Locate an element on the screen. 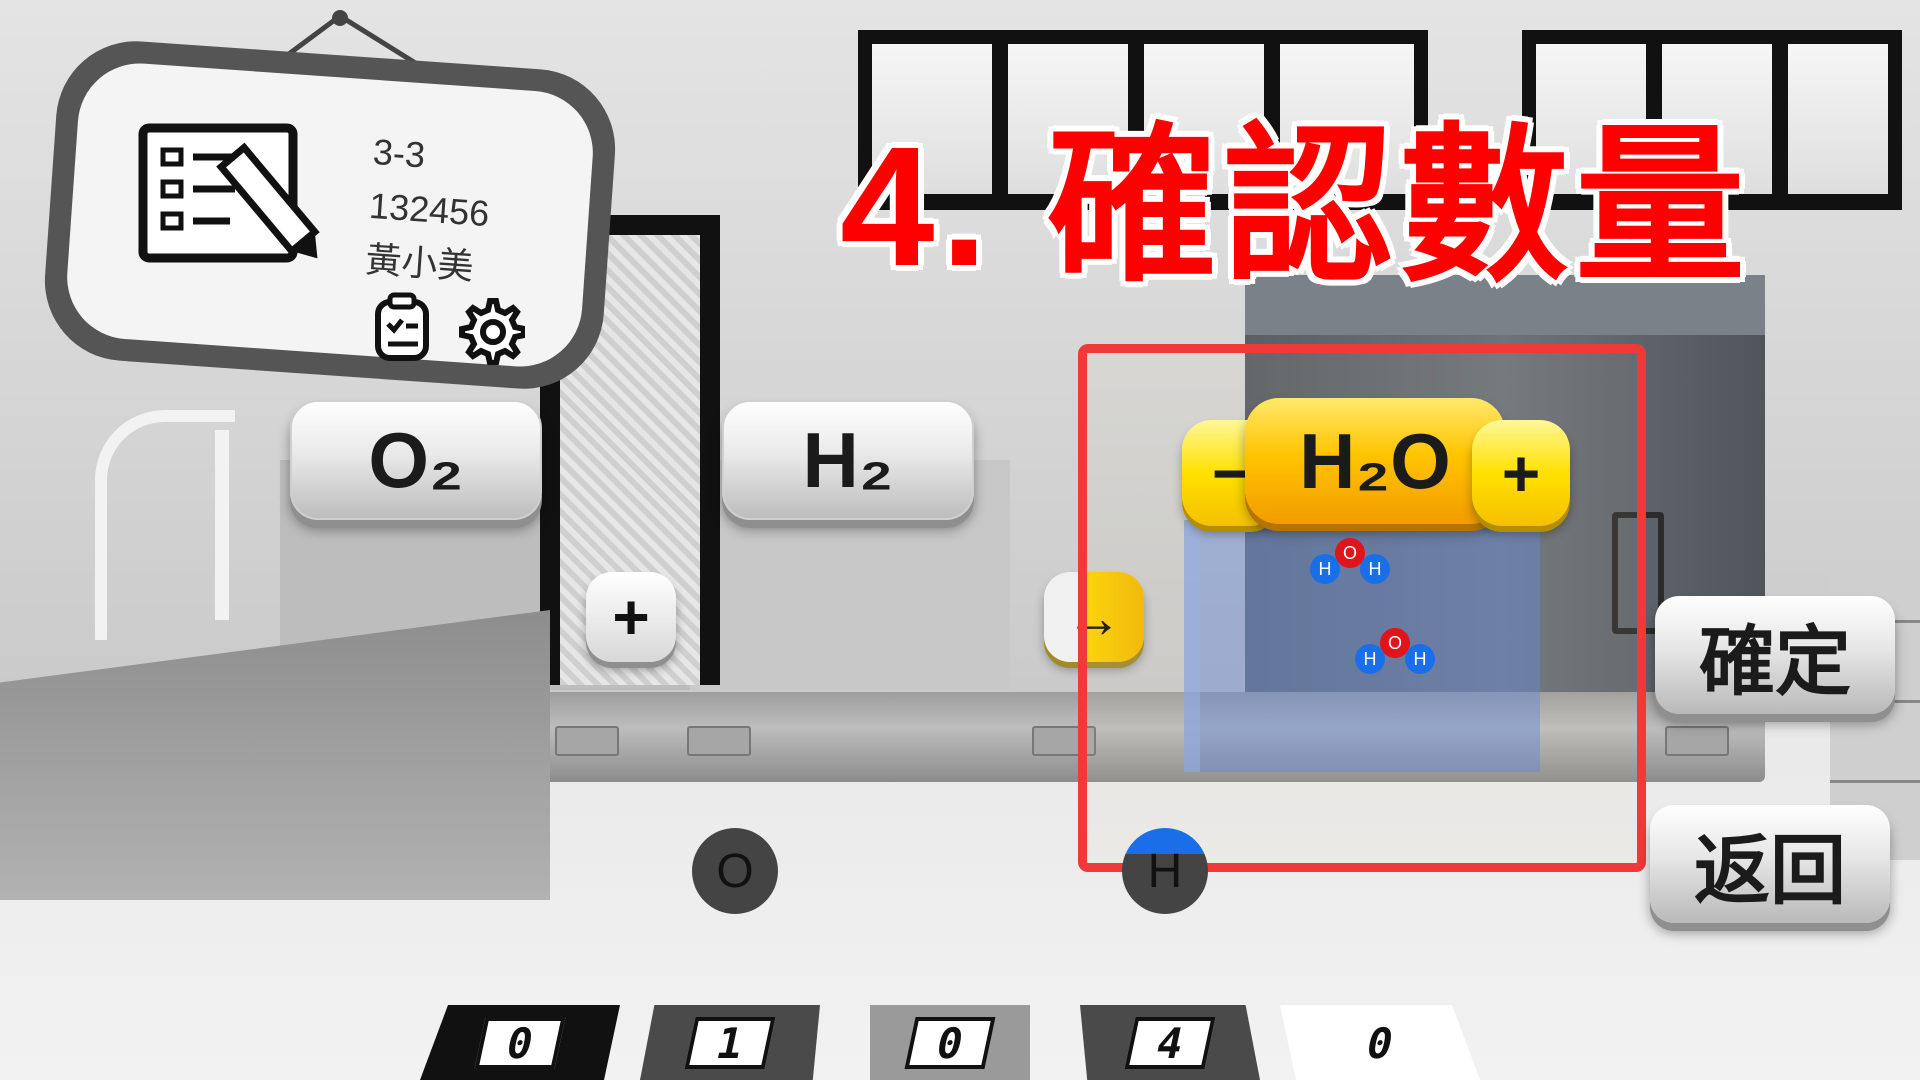 The width and height of the screenshot is (1920, 1080). counter-value: 4 is located at coordinates (1170, 1042).